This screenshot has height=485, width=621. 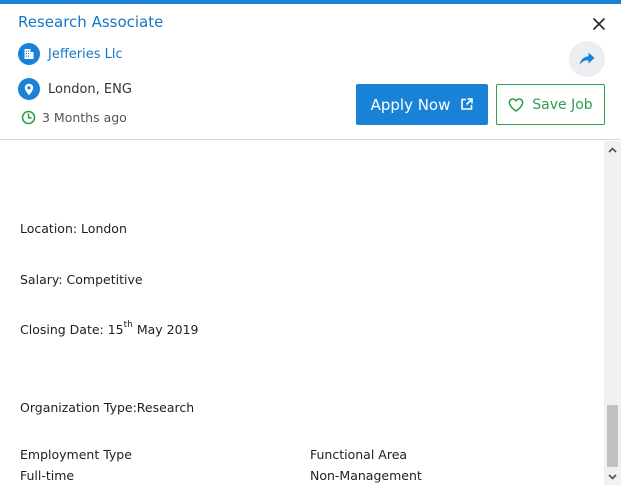 I want to click on save-job-button: Save Job, so click(x=550, y=104).